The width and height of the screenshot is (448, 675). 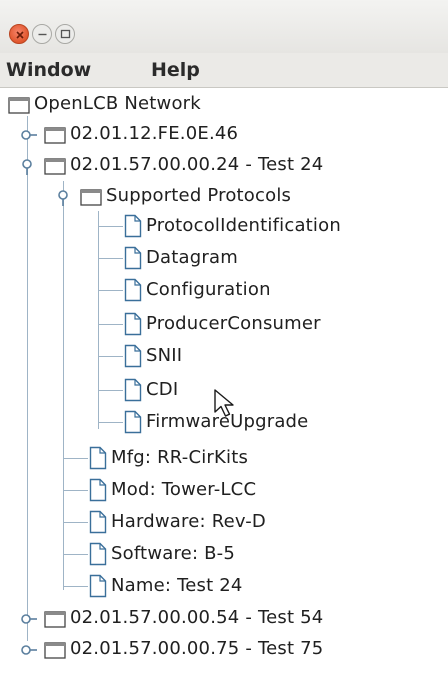 I want to click on tree-leaf-label: Mfg: RR-CirKits, so click(x=180, y=457).